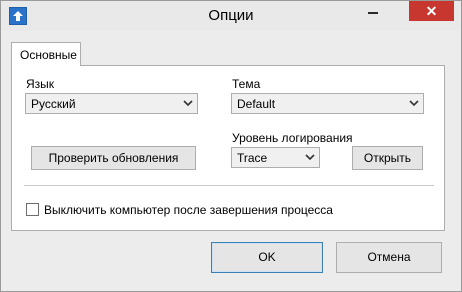 This screenshot has width=462, height=292. I want to click on language-select: Русский, so click(111, 103).